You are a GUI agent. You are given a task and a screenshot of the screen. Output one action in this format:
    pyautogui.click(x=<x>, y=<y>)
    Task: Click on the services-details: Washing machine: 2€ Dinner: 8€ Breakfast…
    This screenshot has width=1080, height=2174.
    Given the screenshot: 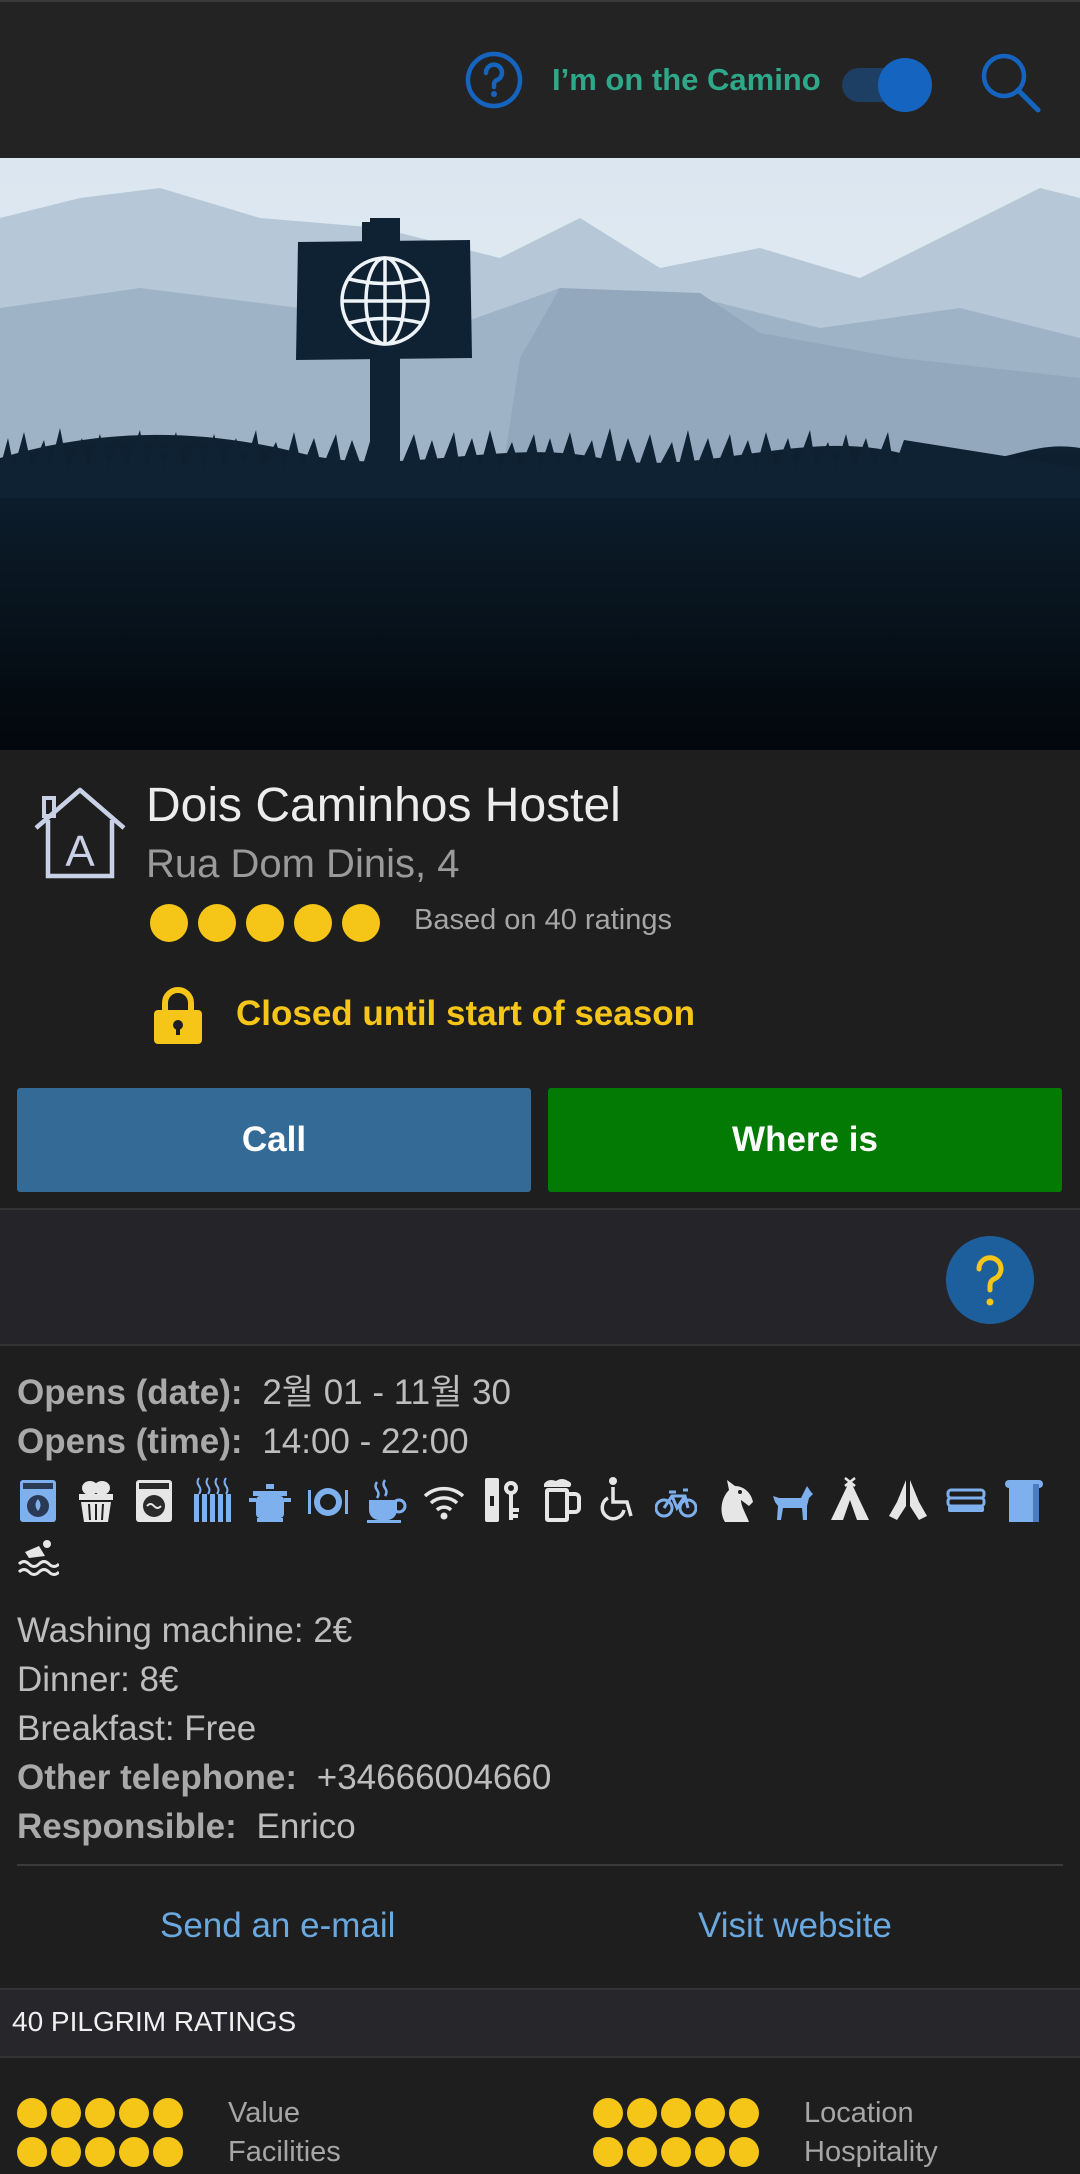 What is the action you would take?
    pyautogui.click(x=540, y=1728)
    